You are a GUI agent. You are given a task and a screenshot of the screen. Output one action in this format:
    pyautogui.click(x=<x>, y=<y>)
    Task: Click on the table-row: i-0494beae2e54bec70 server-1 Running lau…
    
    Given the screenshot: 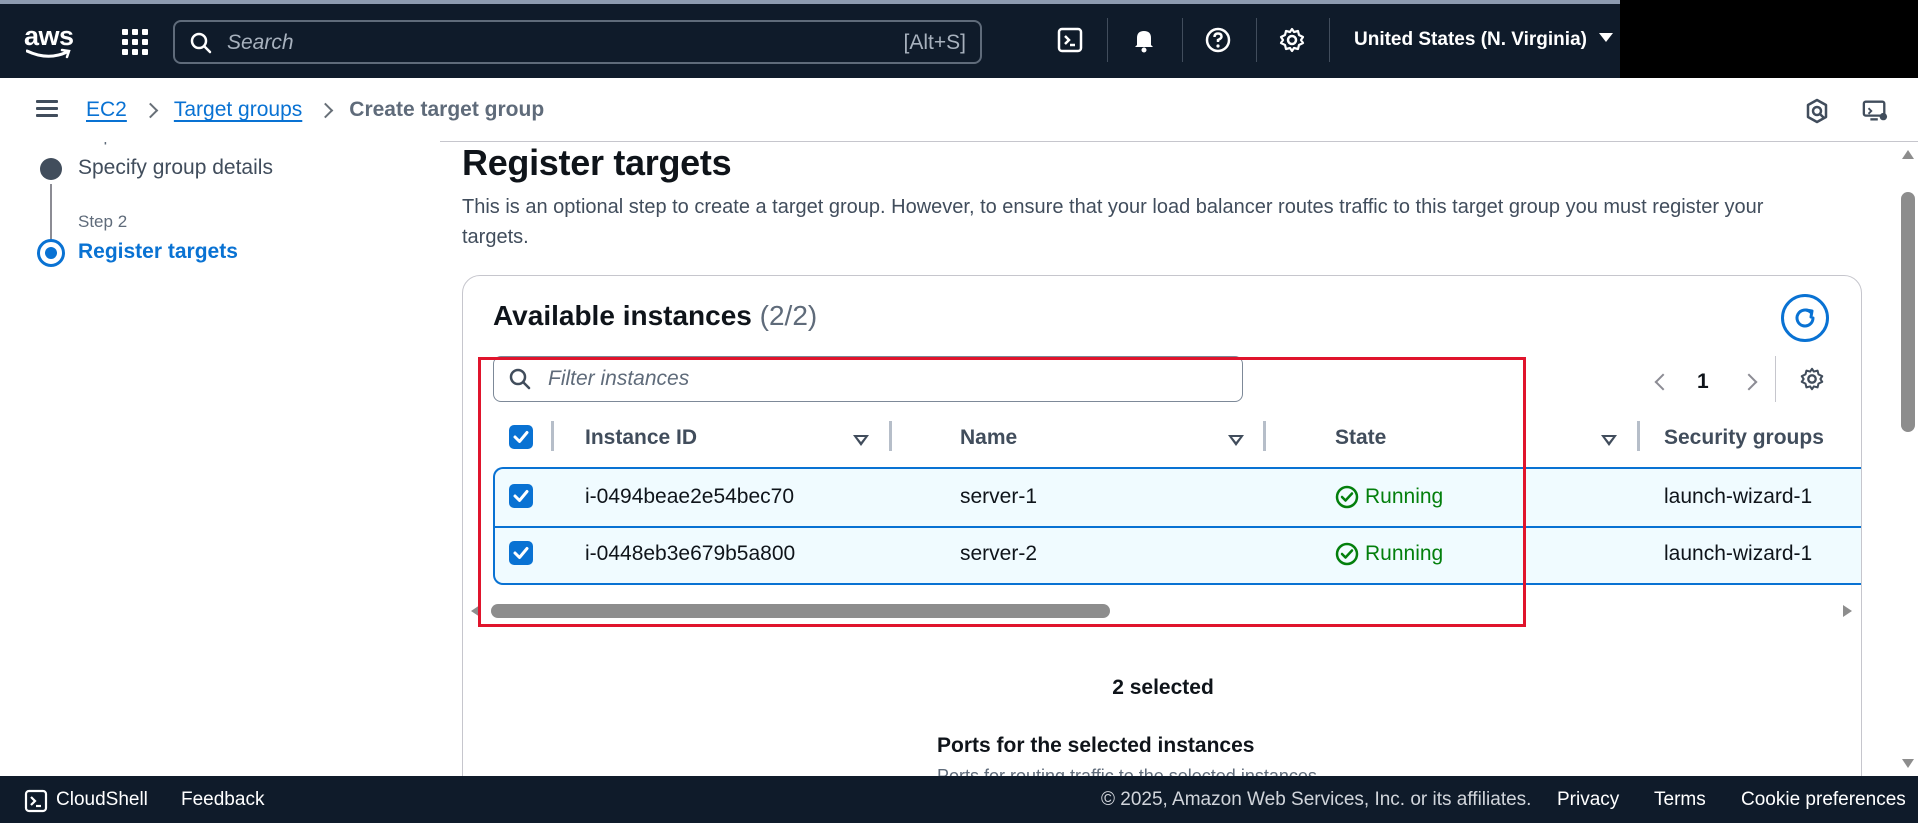 What is the action you would take?
    pyautogui.click(x=1178, y=497)
    